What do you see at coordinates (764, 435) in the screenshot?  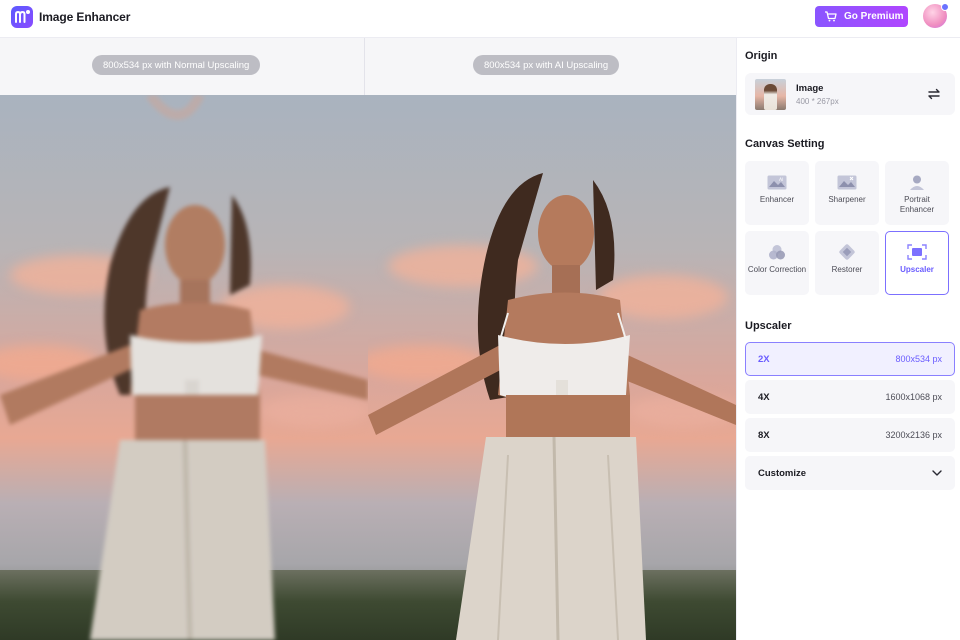 I see `scale-factor: 8X` at bounding box center [764, 435].